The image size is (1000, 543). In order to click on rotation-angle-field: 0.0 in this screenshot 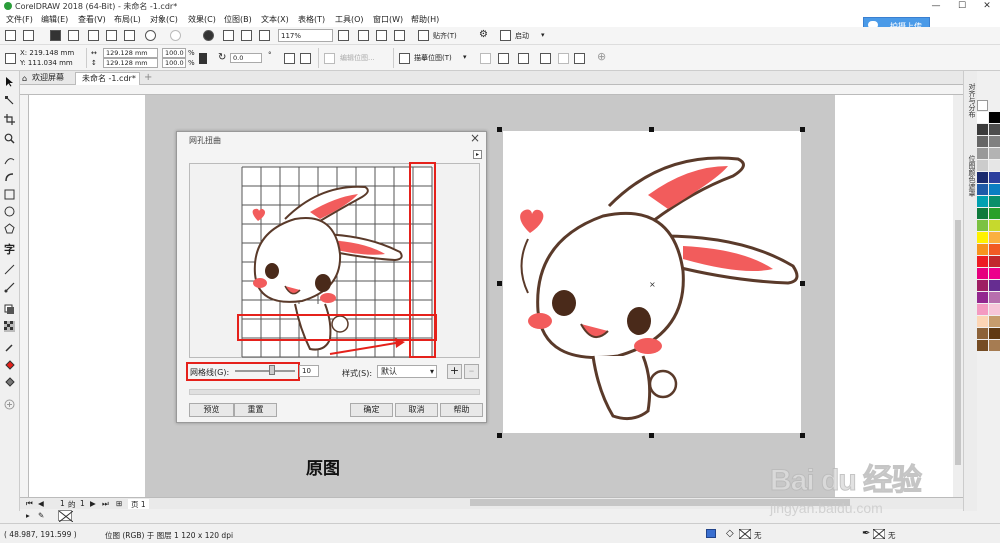, I will do `click(246, 58)`.